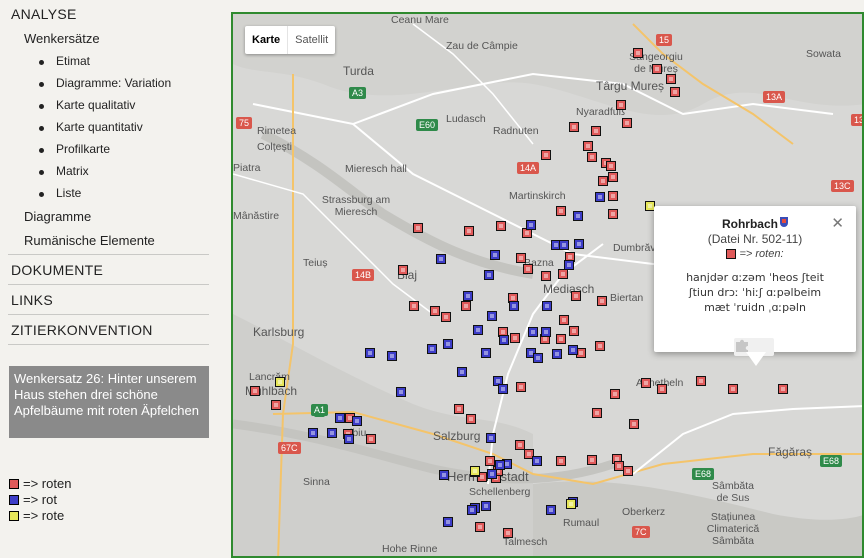 The image size is (864, 558). What do you see at coordinates (311, 40) in the screenshot?
I see `map-type-satellit-button: Satellit` at bounding box center [311, 40].